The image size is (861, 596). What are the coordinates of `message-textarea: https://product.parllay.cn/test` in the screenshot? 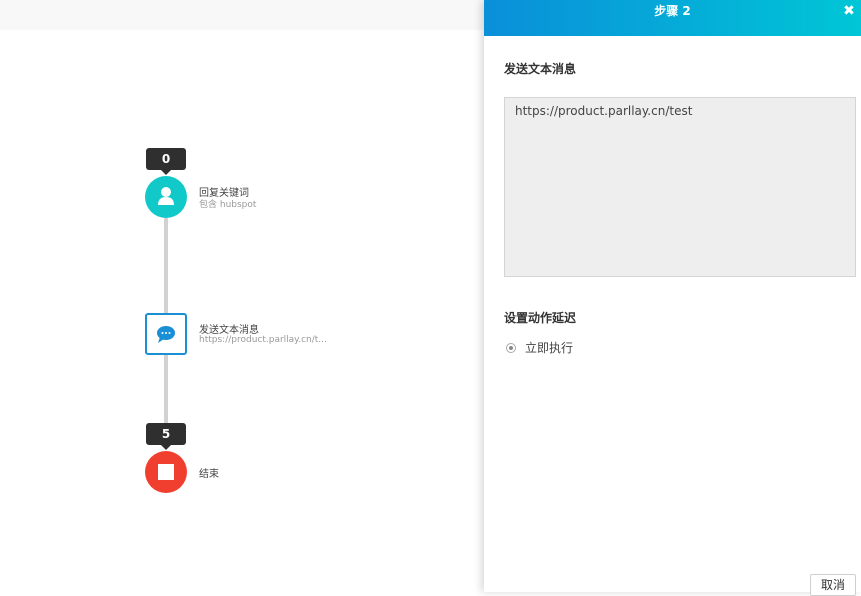 It's located at (680, 187).